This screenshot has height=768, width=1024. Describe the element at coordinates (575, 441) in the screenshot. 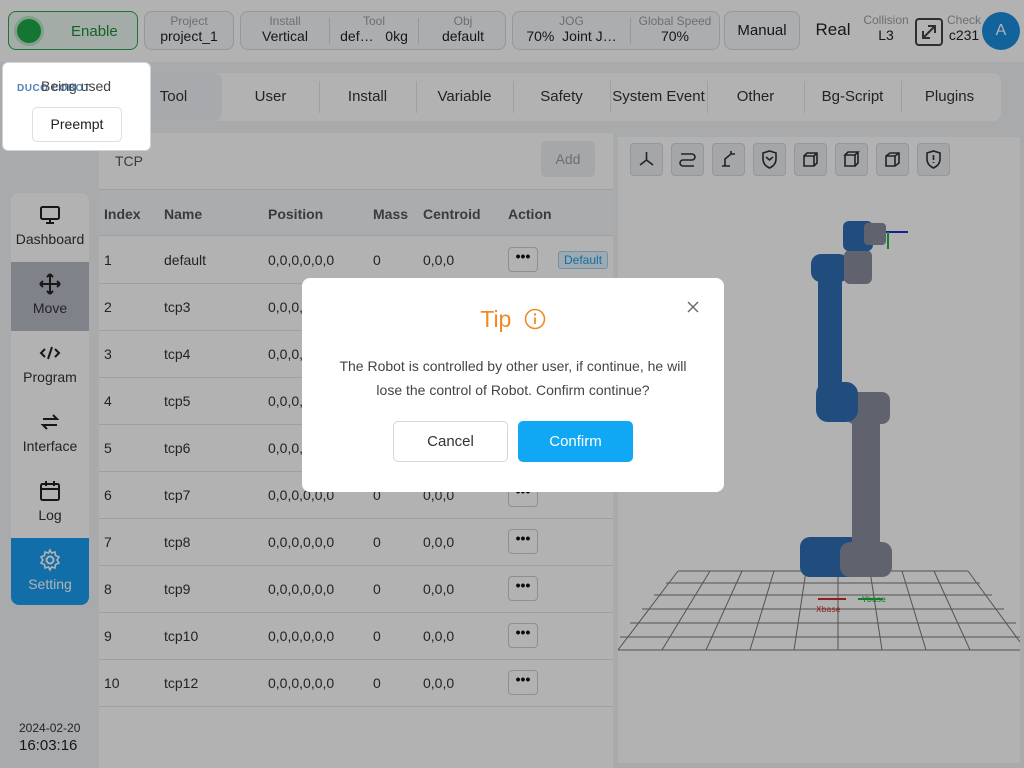

I see `confirm-button: Confirm` at that location.